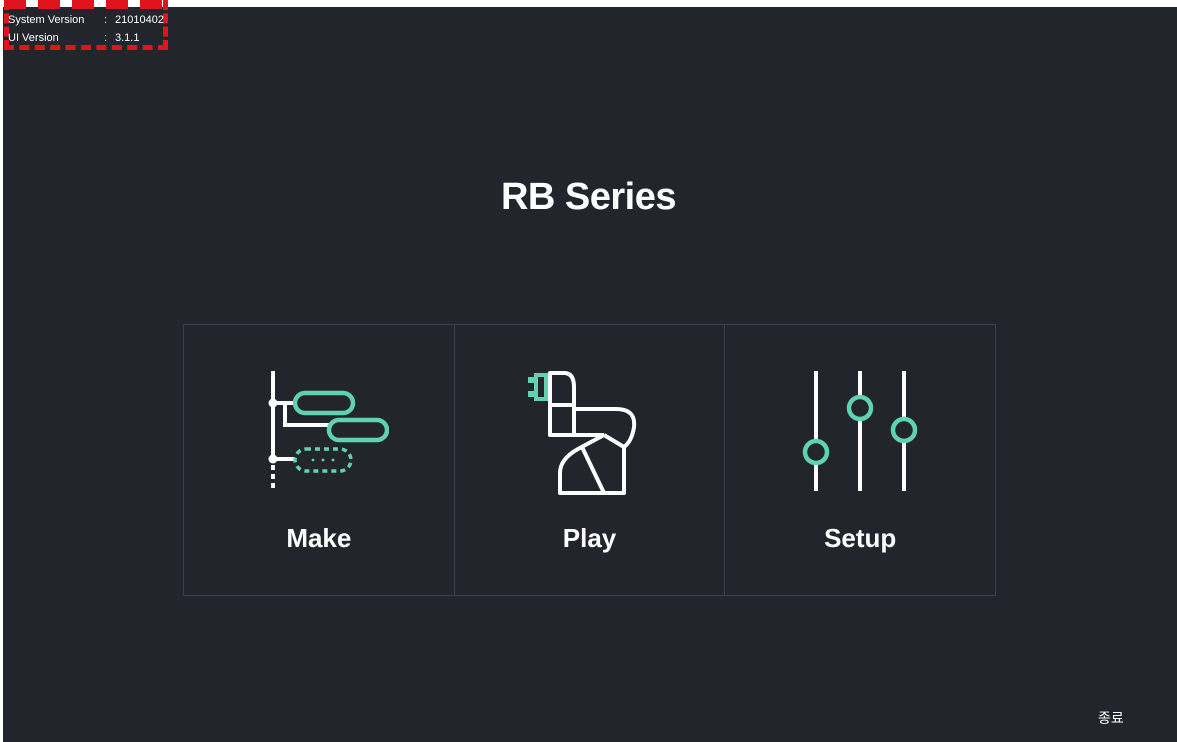  Describe the element at coordinates (588, 197) in the screenshot. I see `page-title: RB Series` at that location.